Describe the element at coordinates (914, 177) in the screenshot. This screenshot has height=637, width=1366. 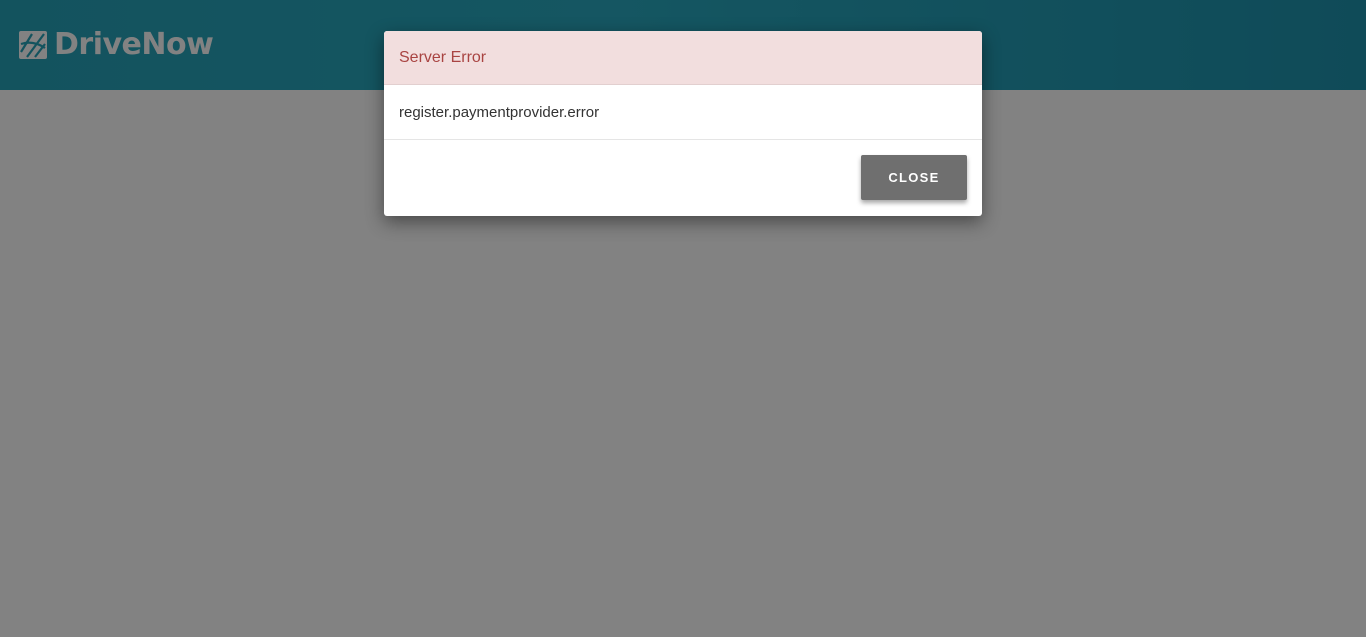
I see `close-button: CLOSE` at that location.